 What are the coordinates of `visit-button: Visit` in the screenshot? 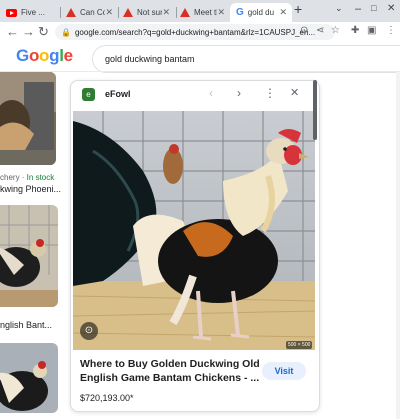 It's located at (284, 371).